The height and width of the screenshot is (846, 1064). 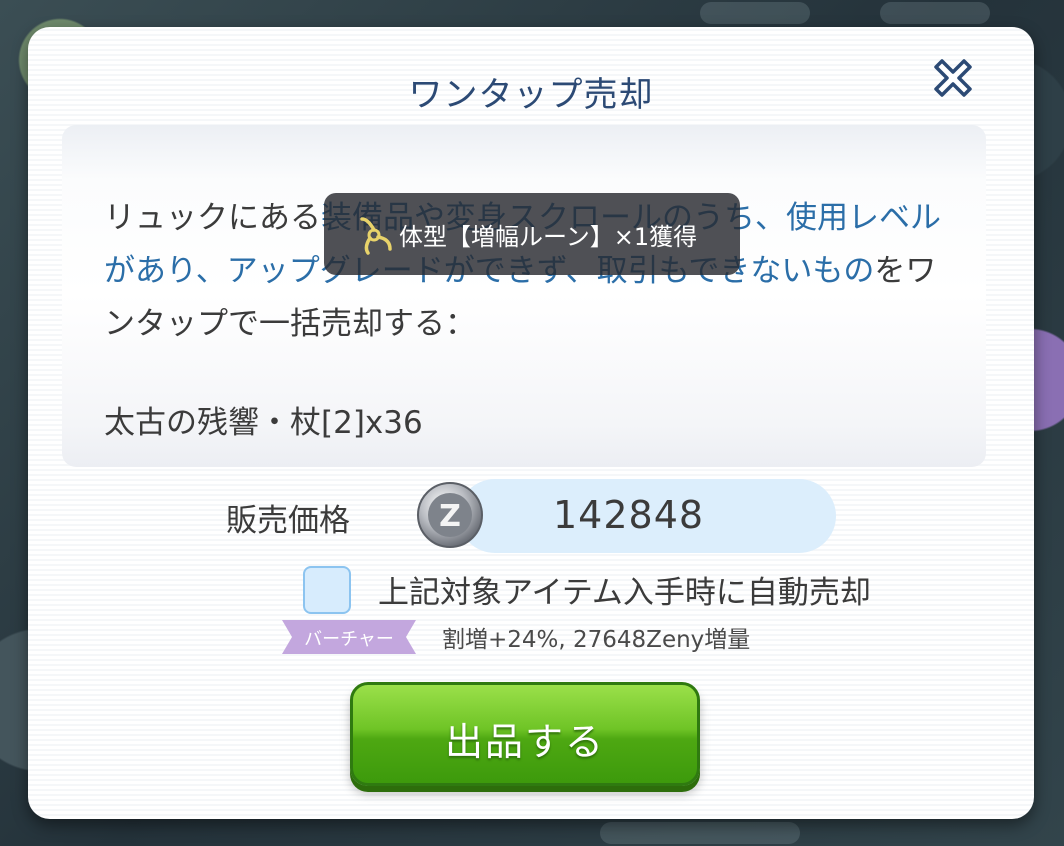 What do you see at coordinates (327, 590) in the screenshot?
I see `auto-sell-checkbox` at bounding box center [327, 590].